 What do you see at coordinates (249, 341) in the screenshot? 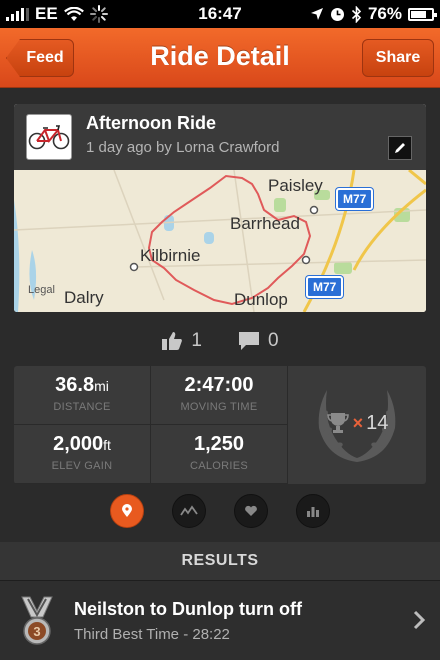
I see `comment-icon` at bounding box center [249, 341].